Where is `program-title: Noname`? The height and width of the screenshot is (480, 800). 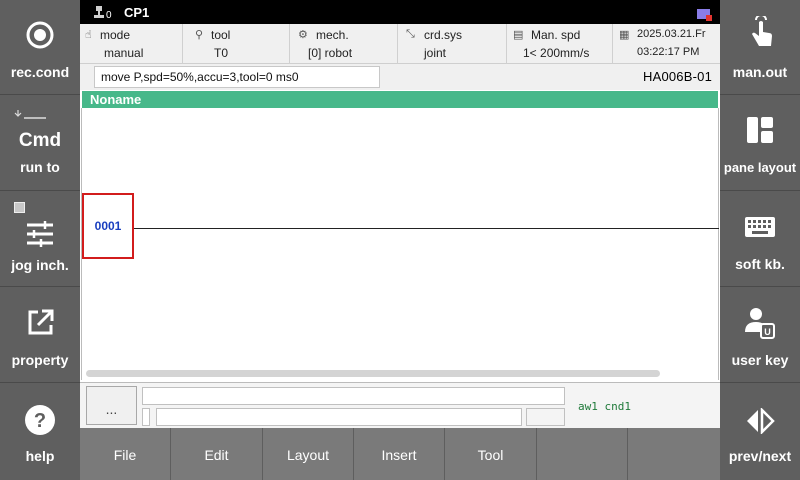 program-title: Noname is located at coordinates (400, 99).